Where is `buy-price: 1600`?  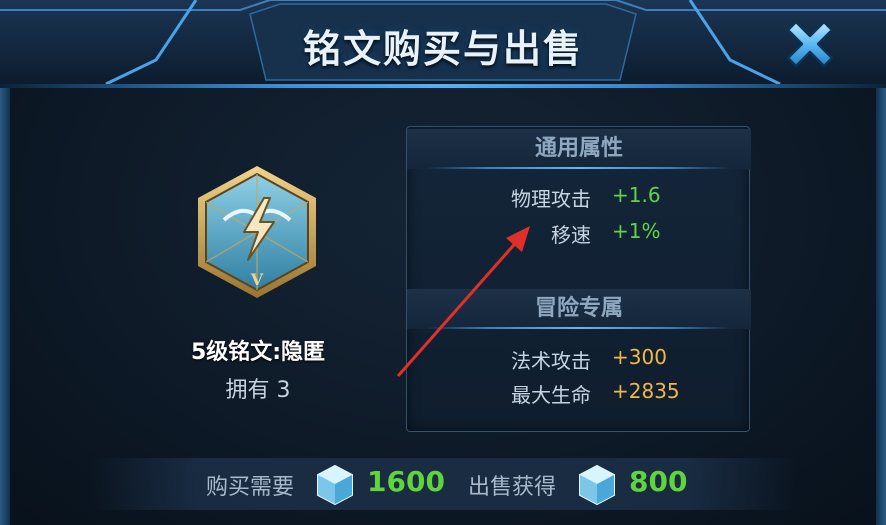
buy-price: 1600 is located at coordinates (406, 481).